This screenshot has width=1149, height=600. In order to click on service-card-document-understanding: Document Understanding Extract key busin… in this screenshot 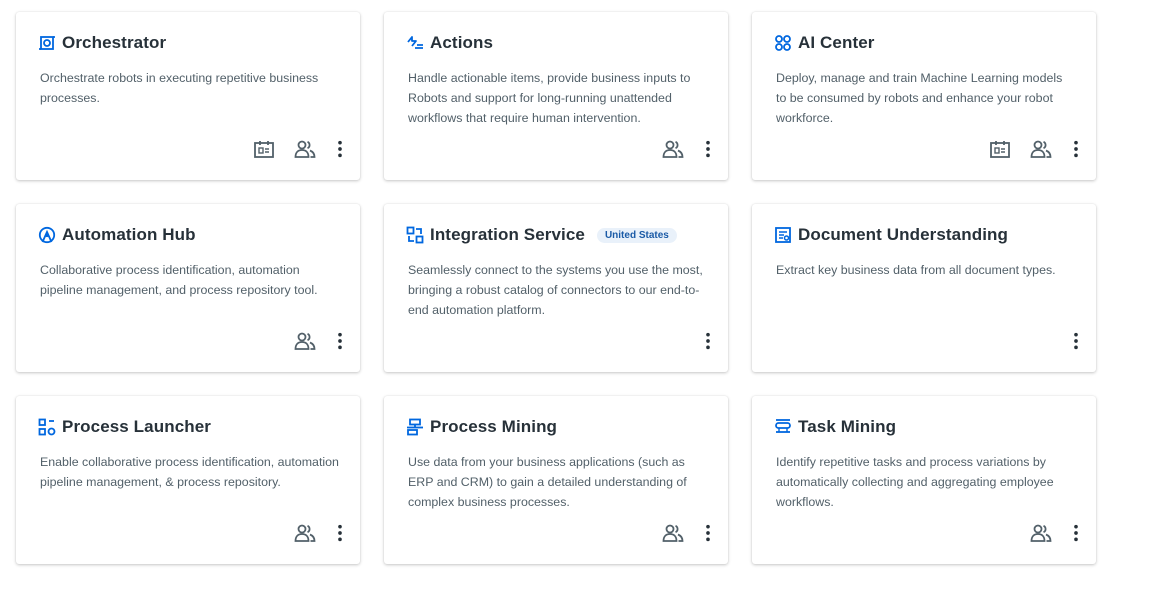, I will do `click(924, 288)`.